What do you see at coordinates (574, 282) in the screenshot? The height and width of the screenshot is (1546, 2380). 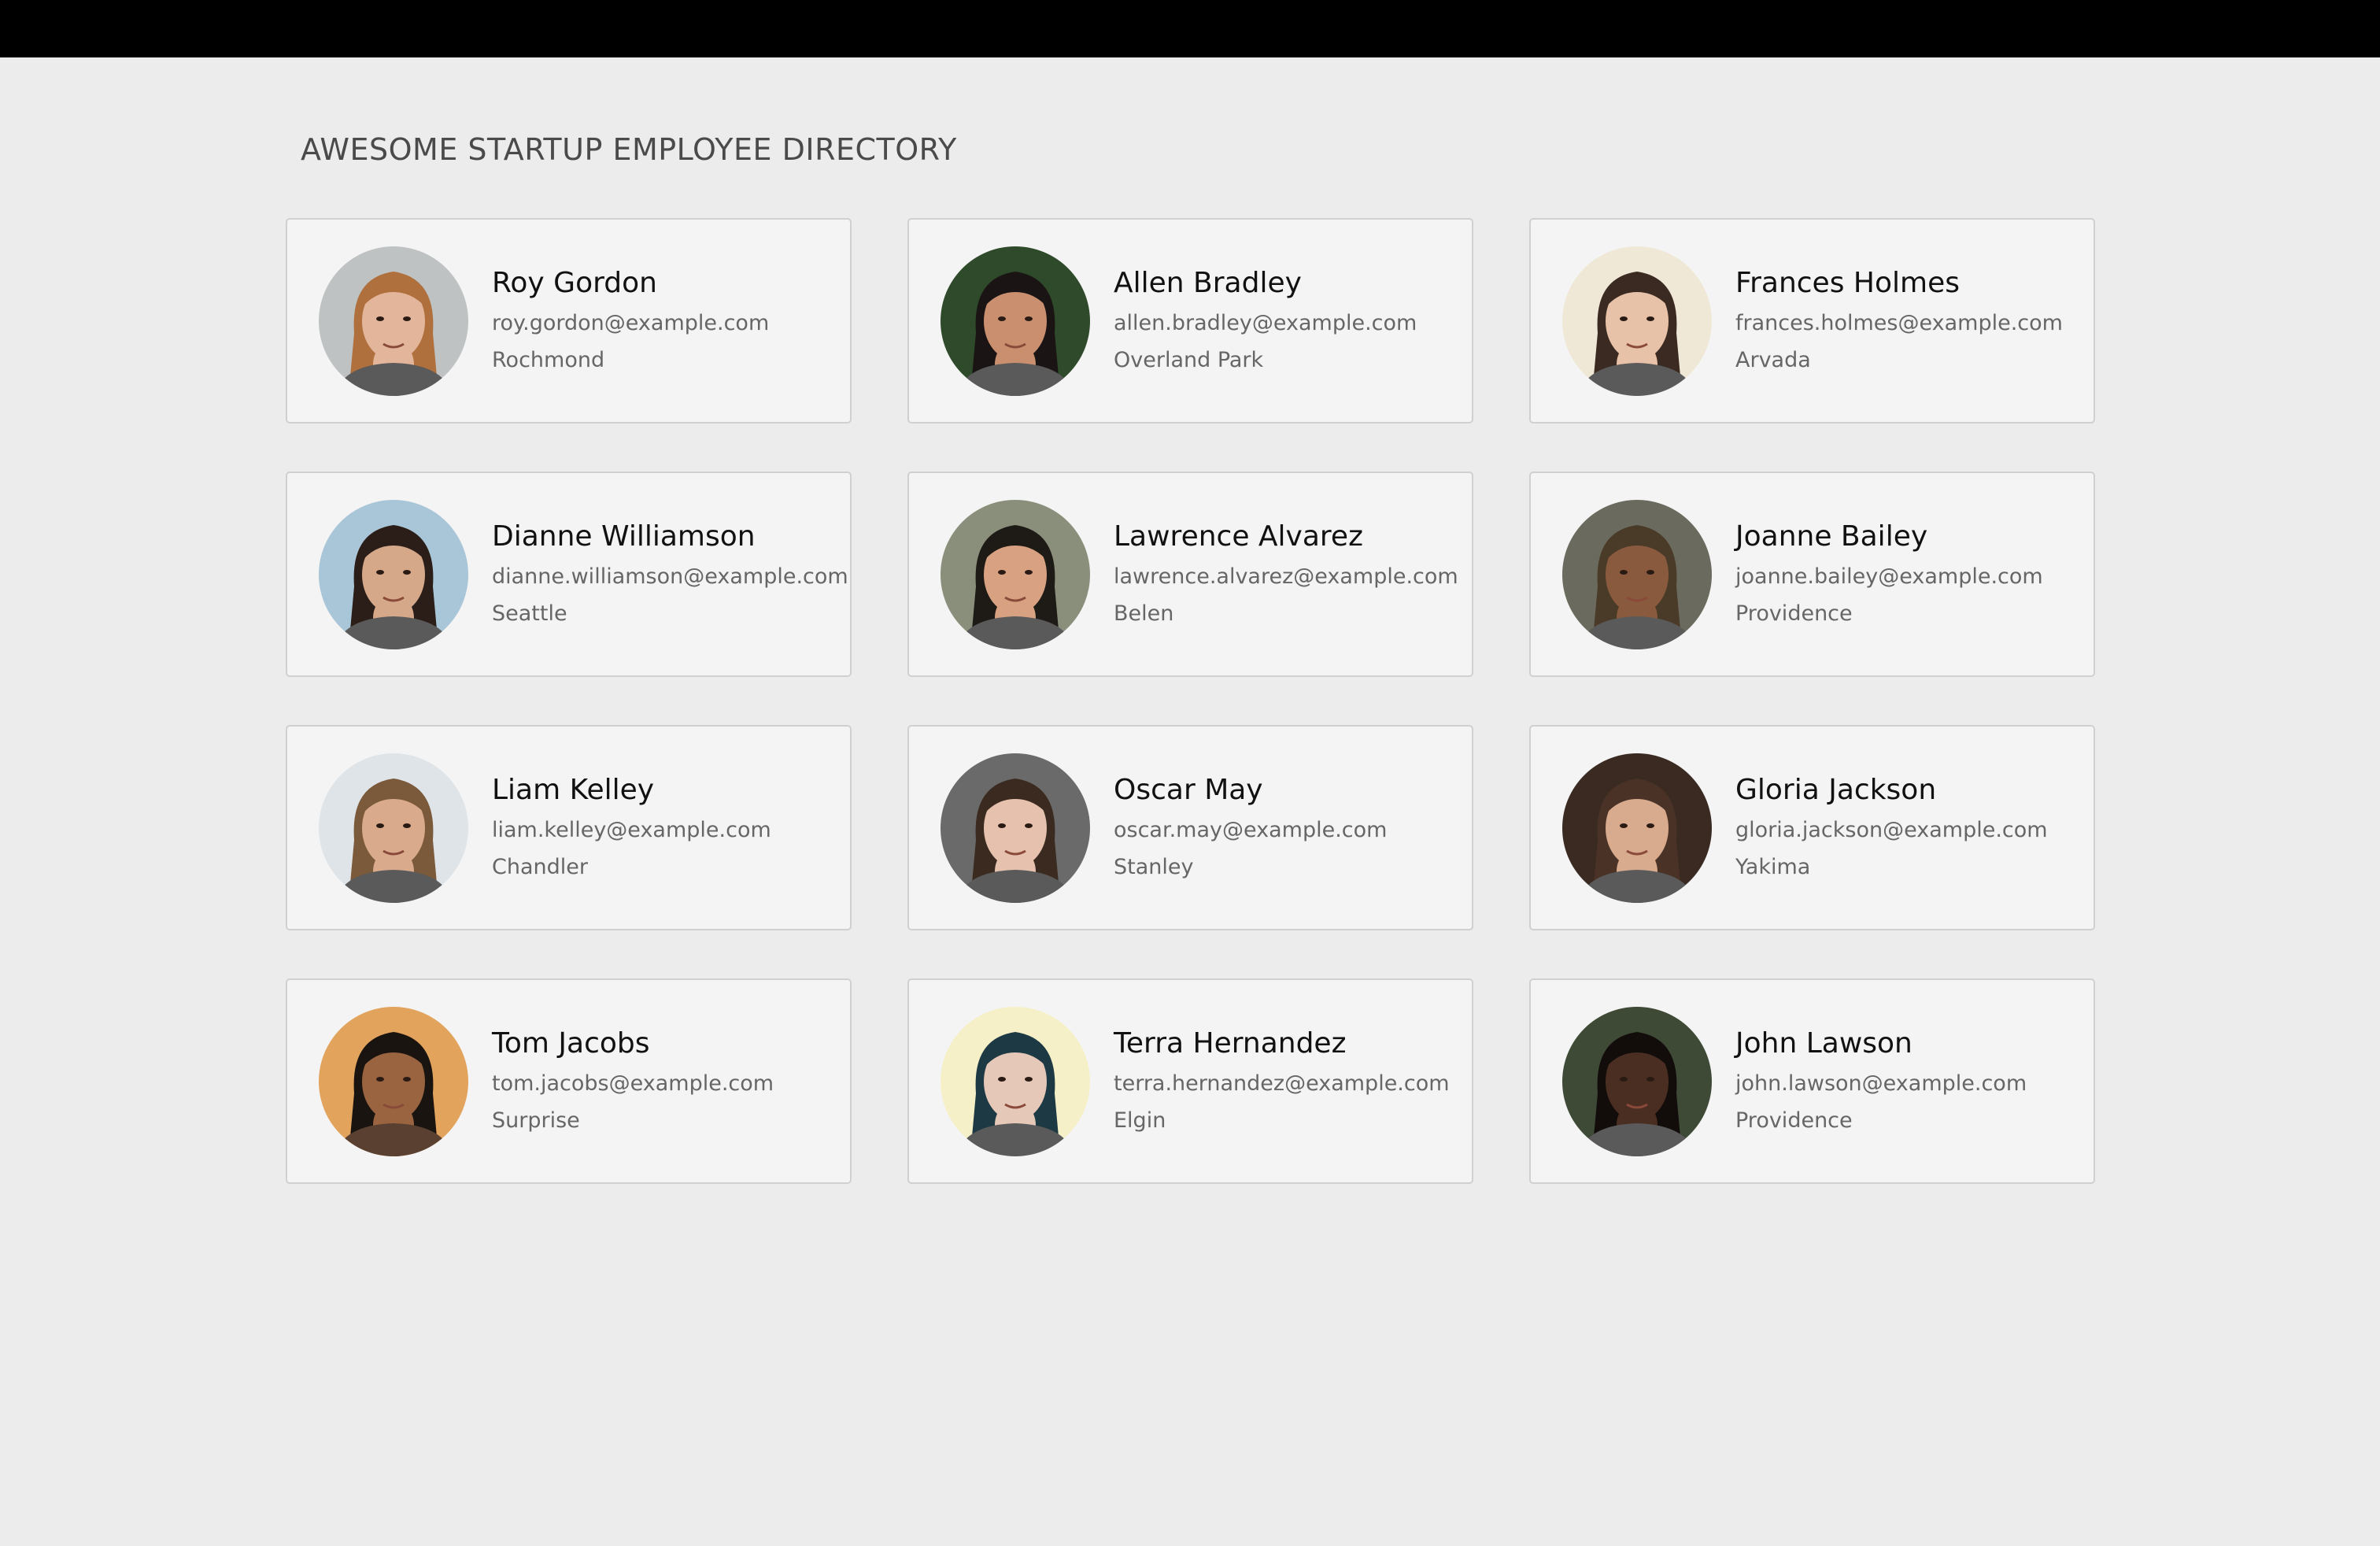 I see `employee-name: Roy Gordon` at bounding box center [574, 282].